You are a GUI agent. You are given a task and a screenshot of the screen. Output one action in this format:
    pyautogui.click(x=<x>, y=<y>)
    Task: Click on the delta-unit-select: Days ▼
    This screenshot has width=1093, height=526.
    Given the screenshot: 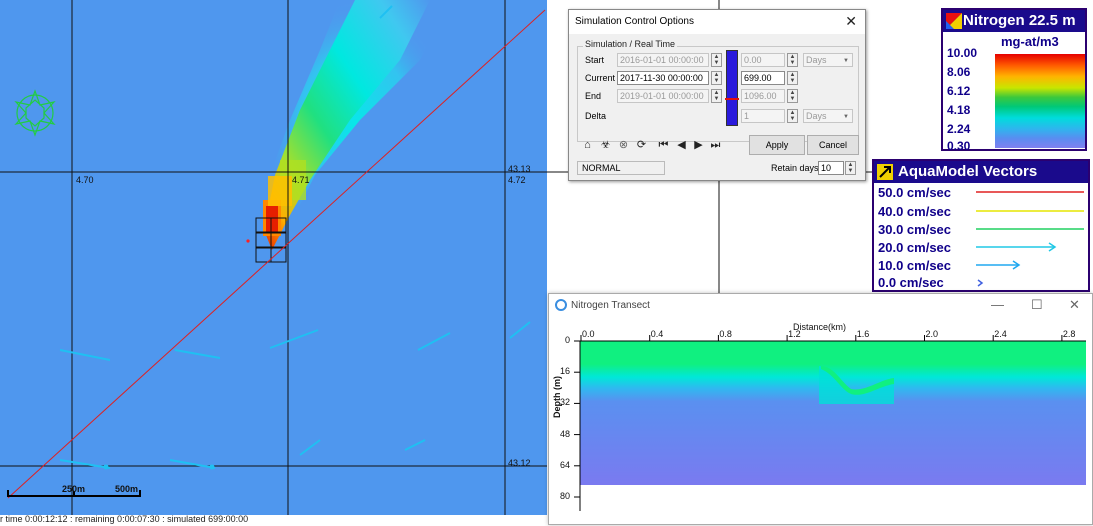 What is the action you would take?
    pyautogui.click(x=828, y=116)
    